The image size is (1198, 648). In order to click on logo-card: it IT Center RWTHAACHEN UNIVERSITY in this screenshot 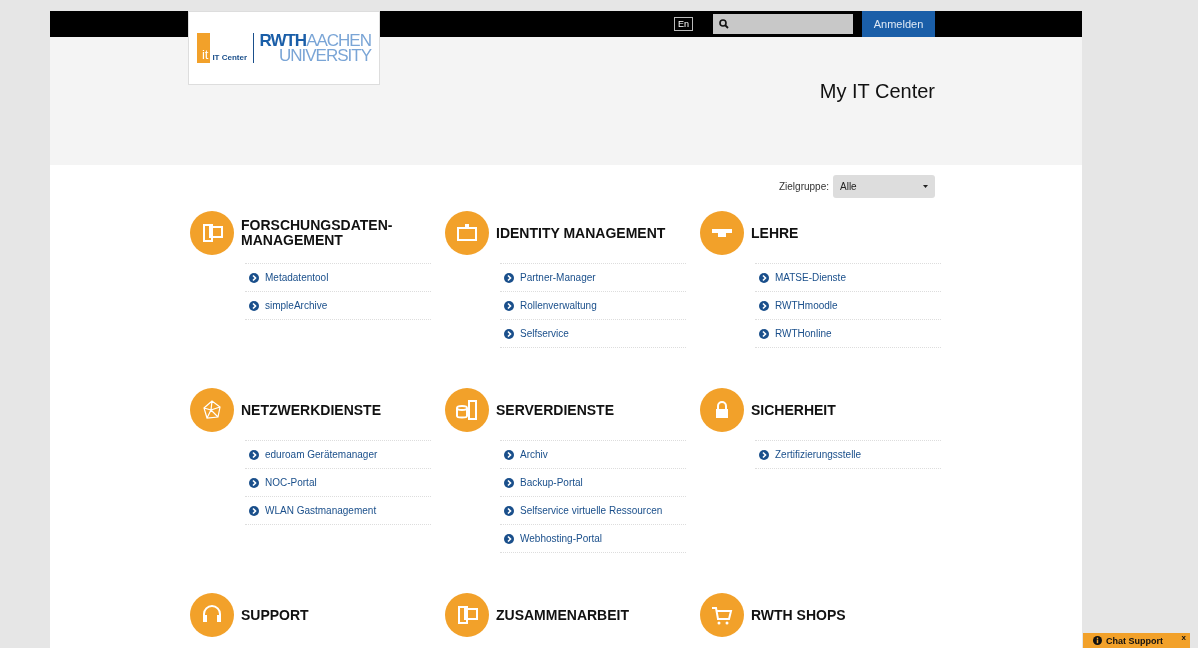, I will do `click(284, 48)`.